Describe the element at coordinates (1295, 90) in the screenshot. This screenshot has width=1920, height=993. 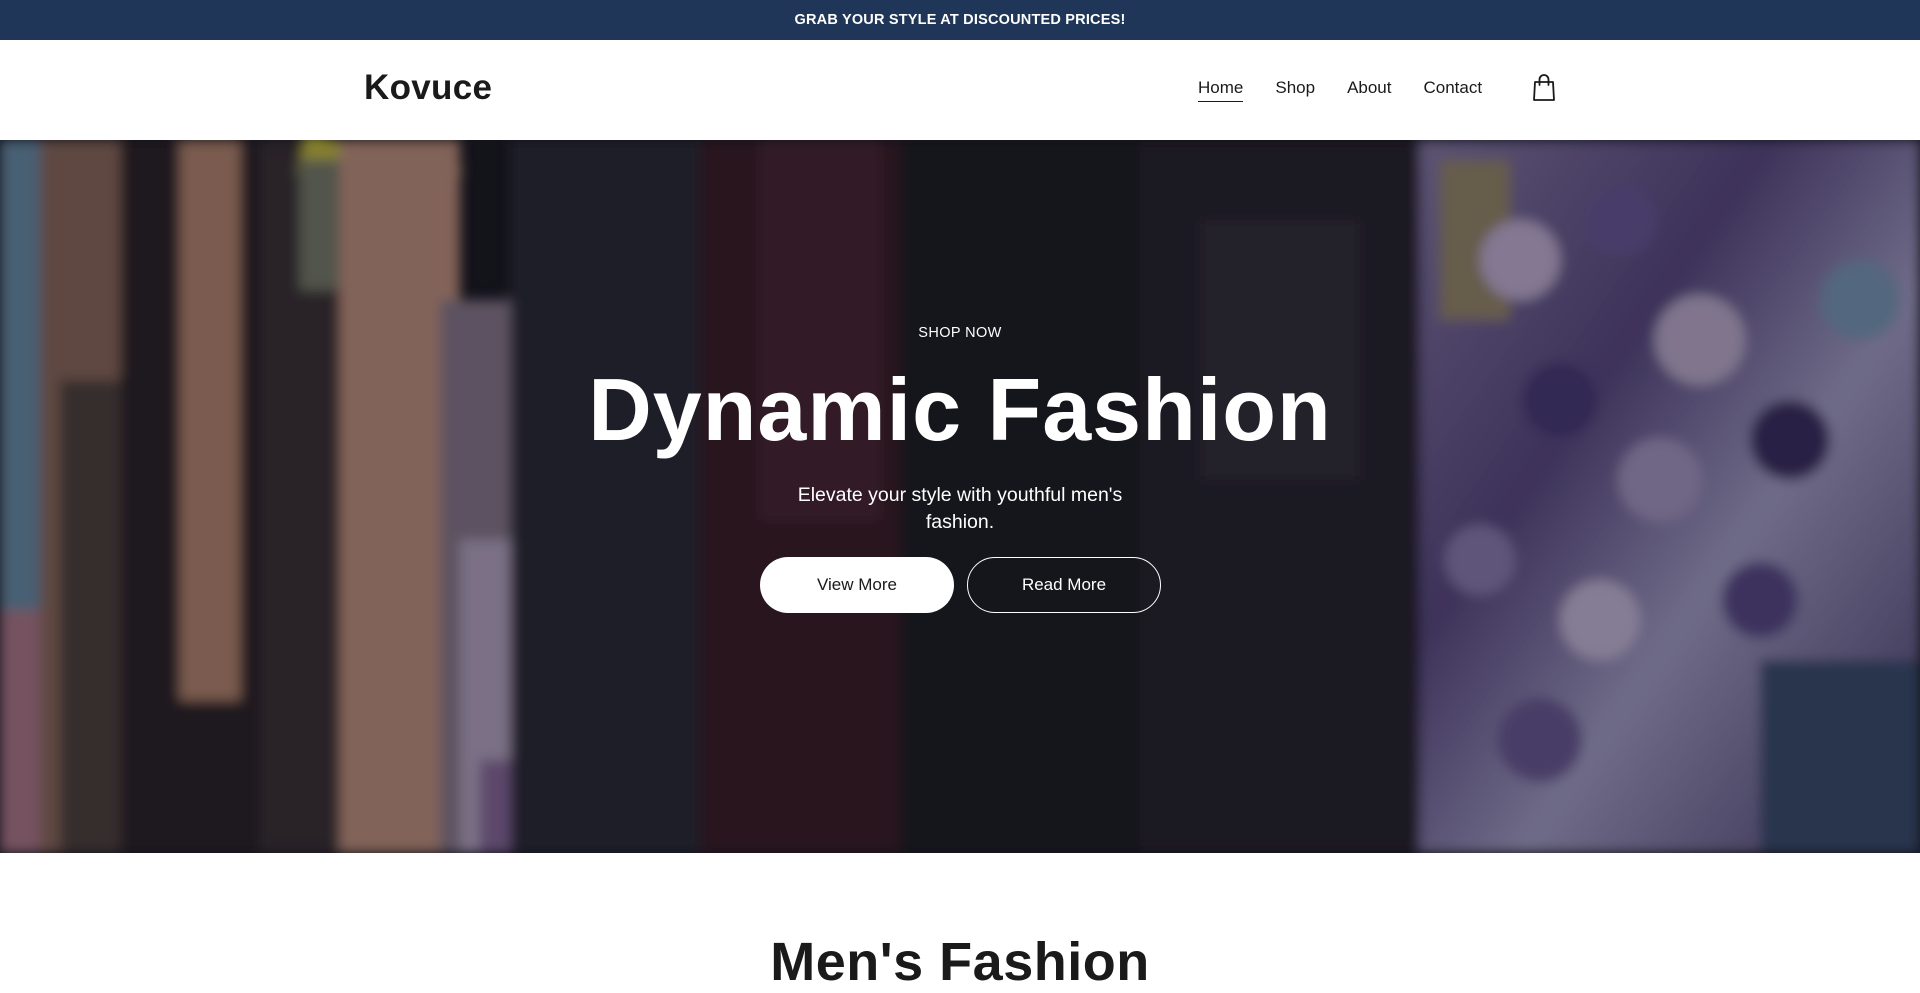
I see `nav-shop: Shop` at that location.